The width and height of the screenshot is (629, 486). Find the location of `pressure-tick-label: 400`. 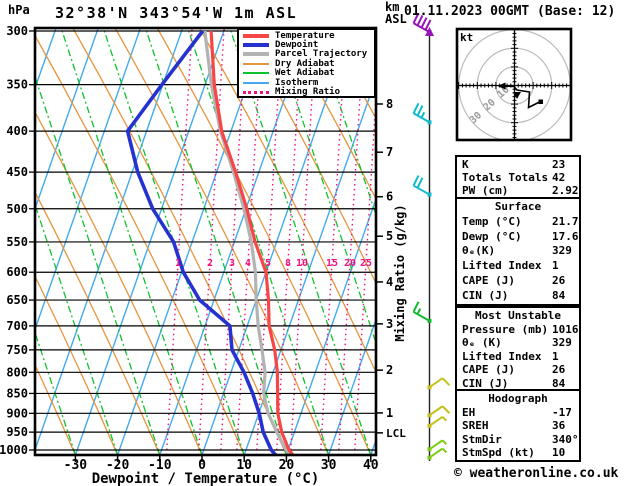

pressure-tick-label: 400 is located at coordinates (17, 131).